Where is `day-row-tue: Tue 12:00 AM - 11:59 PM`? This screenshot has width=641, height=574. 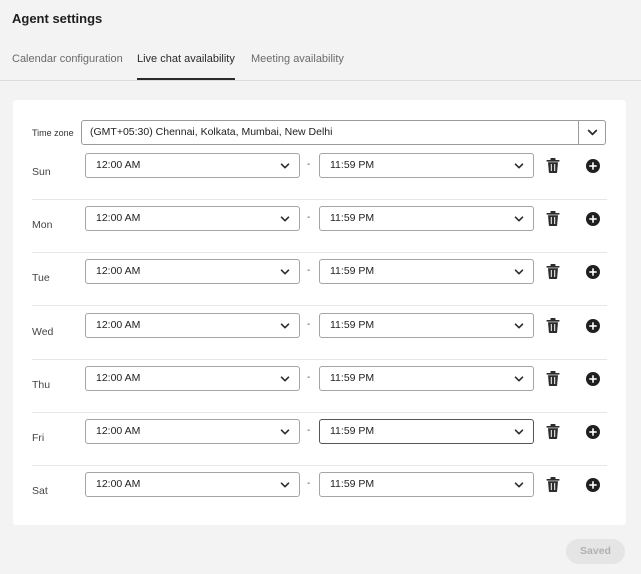 day-row-tue: Tue 12:00 AM - 11:59 PM is located at coordinates (319, 280).